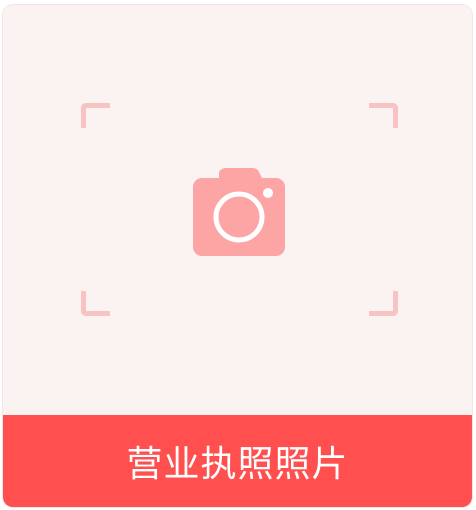 The width and height of the screenshot is (476, 510). I want to click on frame-corner-top-right, so click(383, 115).